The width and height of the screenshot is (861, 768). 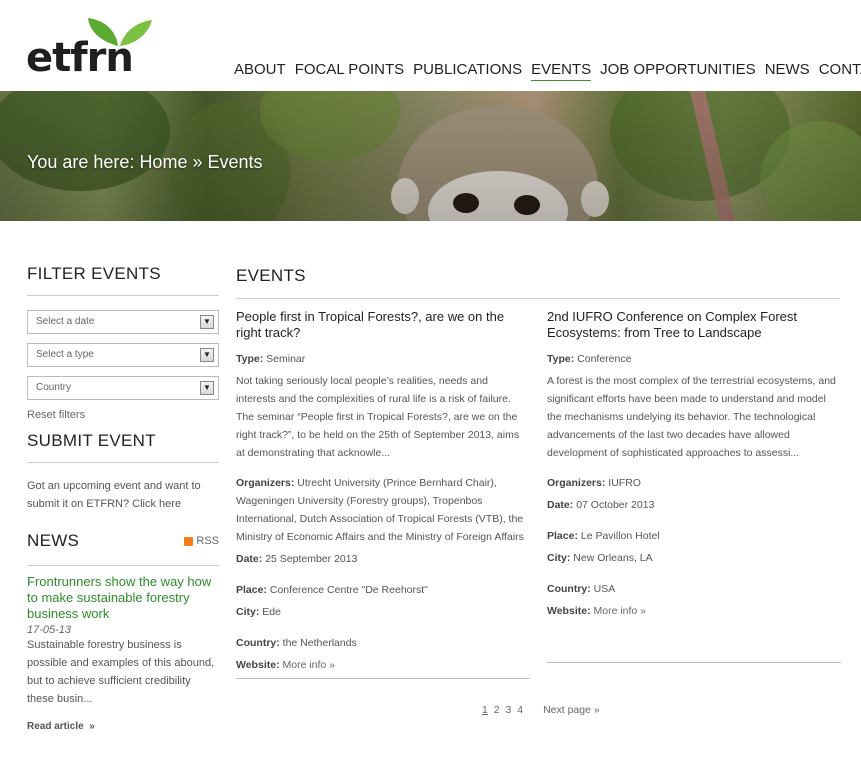 What do you see at coordinates (286, 359) in the screenshot?
I see `event-type: Seminar` at bounding box center [286, 359].